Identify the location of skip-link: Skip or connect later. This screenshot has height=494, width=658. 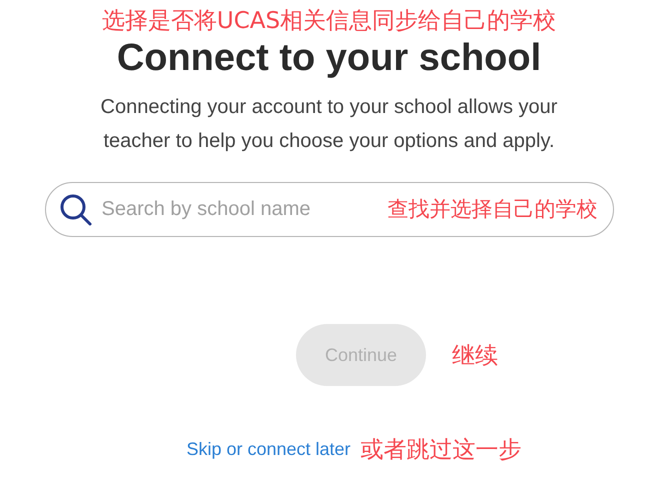
(268, 449).